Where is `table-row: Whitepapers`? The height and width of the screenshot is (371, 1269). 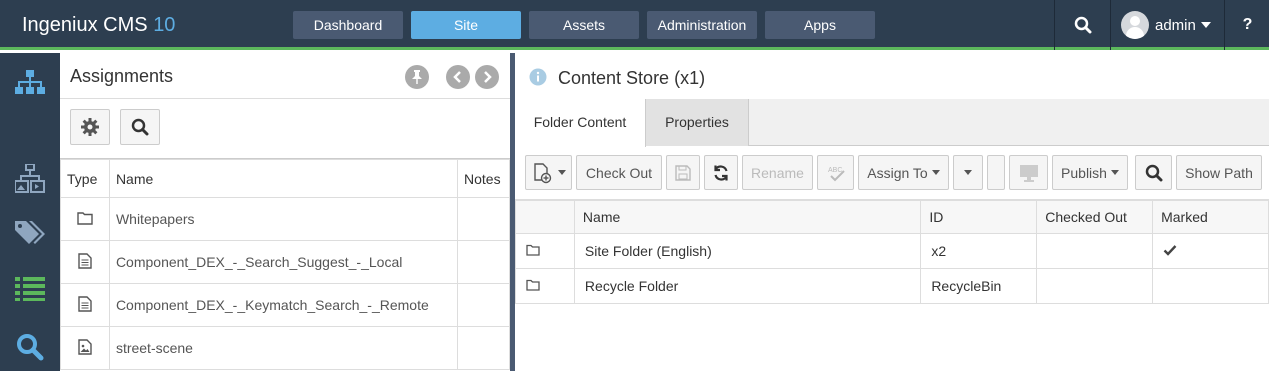 table-row: Whitepapers is located at coordinates (285, 219).